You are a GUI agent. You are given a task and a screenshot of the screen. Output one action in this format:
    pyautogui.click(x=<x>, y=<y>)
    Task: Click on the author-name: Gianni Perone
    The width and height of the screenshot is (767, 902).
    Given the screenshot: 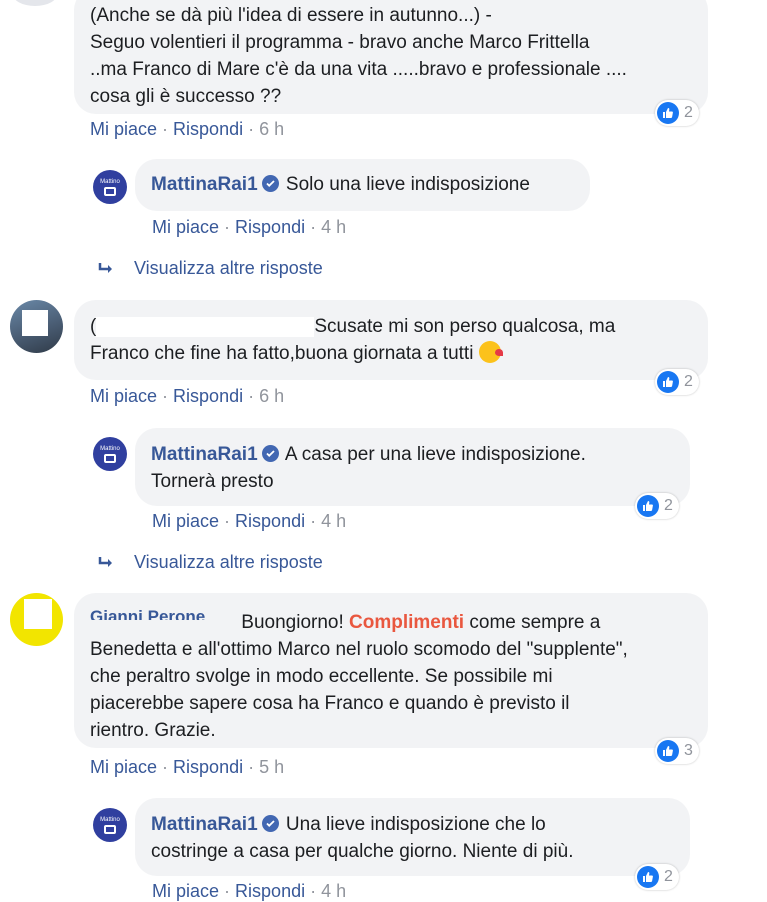 What is the action you would take?
    pyautogui.click(x=163, y=613)
    